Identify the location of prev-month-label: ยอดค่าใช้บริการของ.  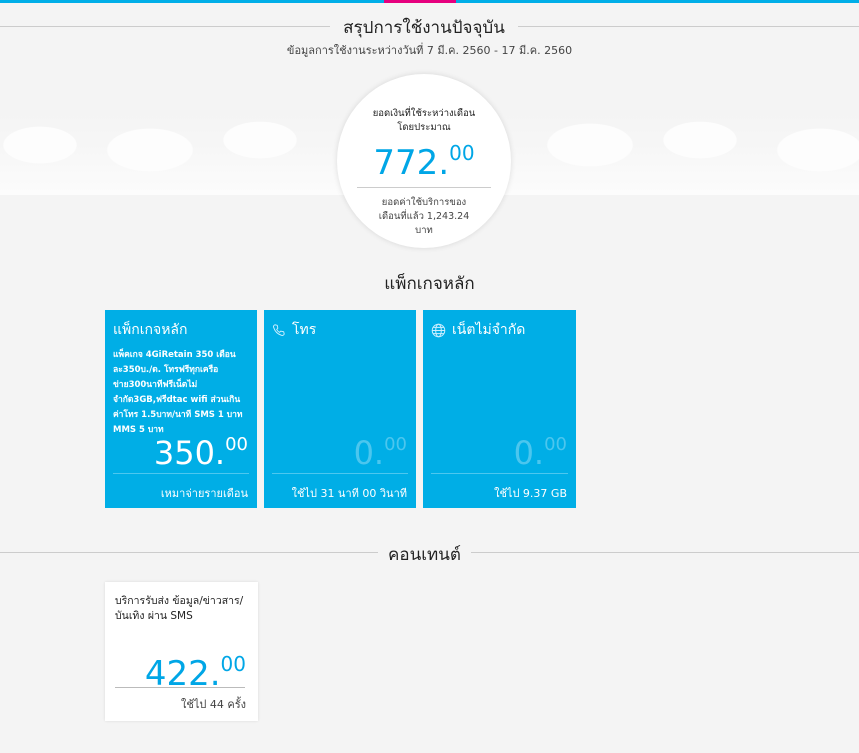
(424, 202).